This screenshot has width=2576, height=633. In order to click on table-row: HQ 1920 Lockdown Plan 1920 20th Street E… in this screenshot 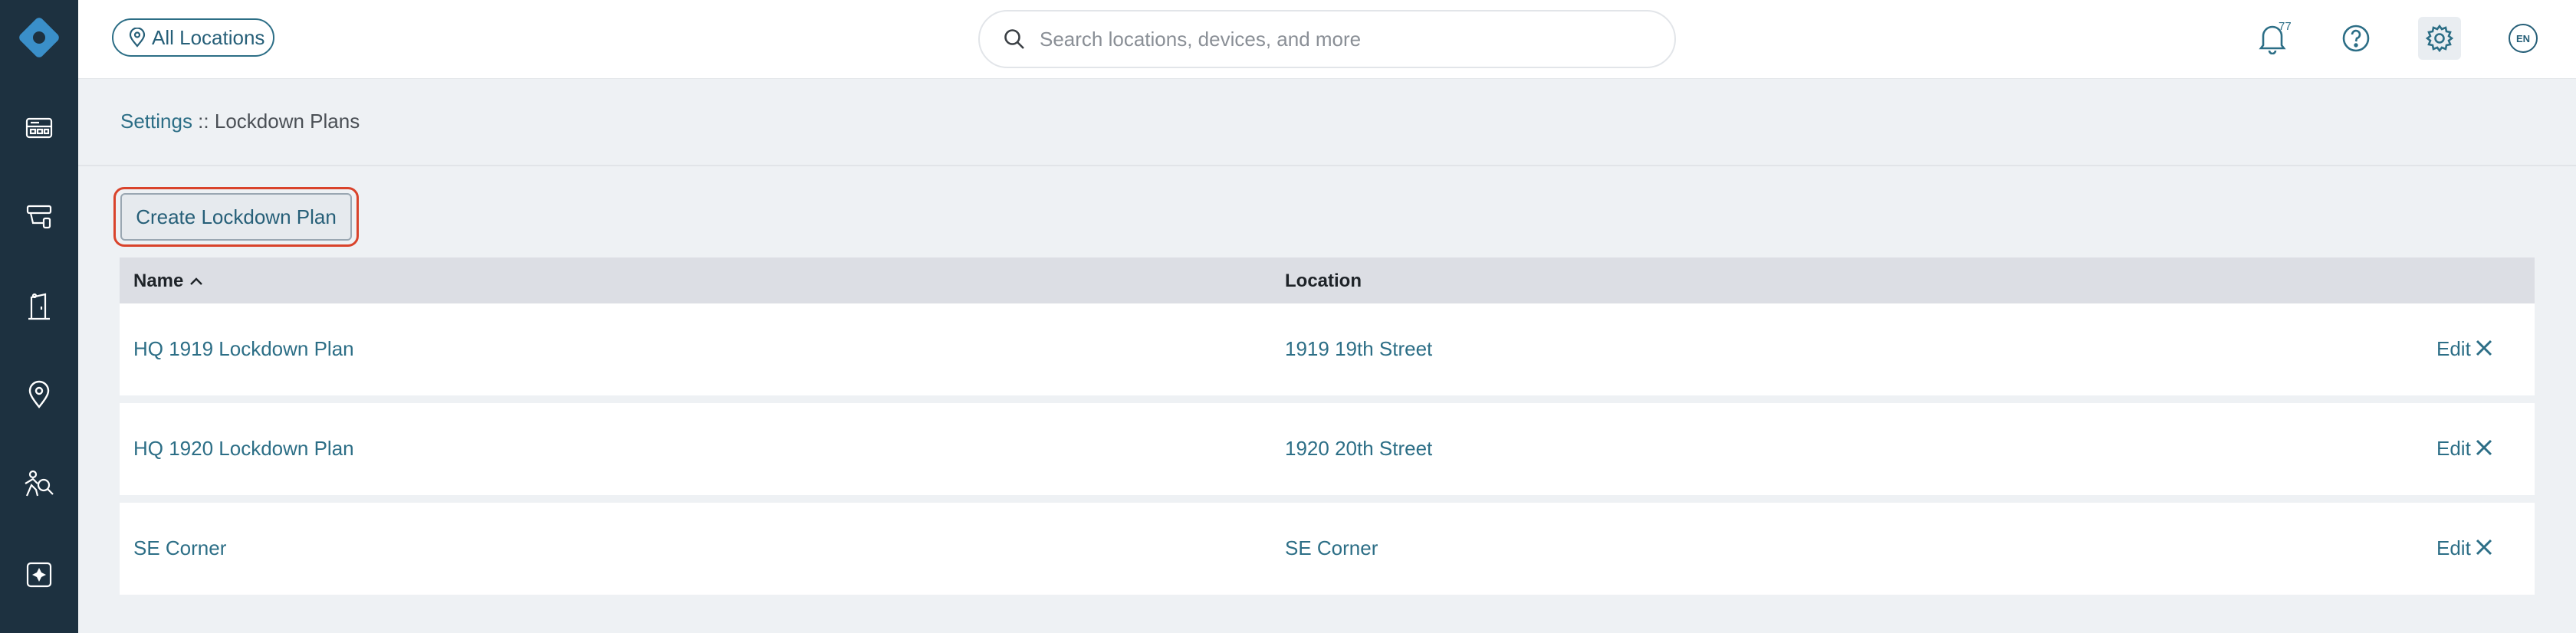, I will do `click(1327, 449)`.